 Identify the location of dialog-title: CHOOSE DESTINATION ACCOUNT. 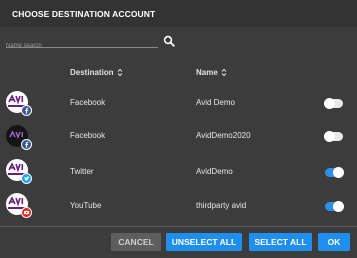
(84, 13).